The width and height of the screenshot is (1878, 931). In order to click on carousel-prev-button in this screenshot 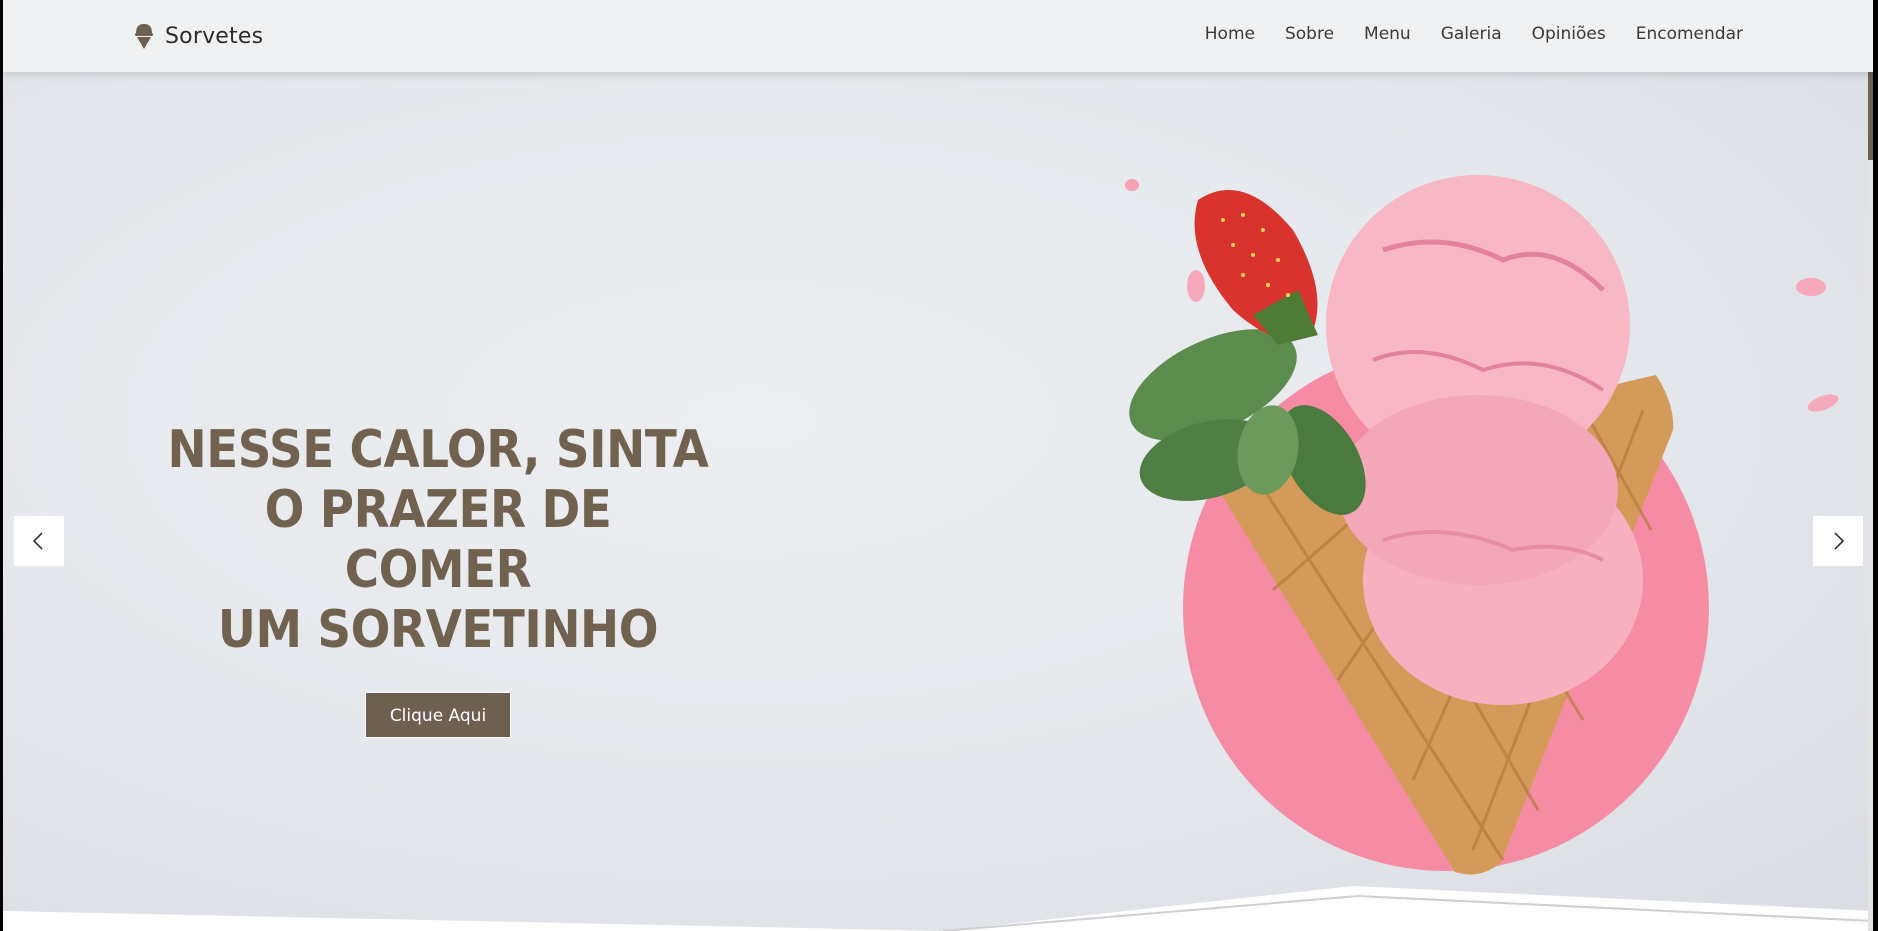, I will do `click(39, 541)`.